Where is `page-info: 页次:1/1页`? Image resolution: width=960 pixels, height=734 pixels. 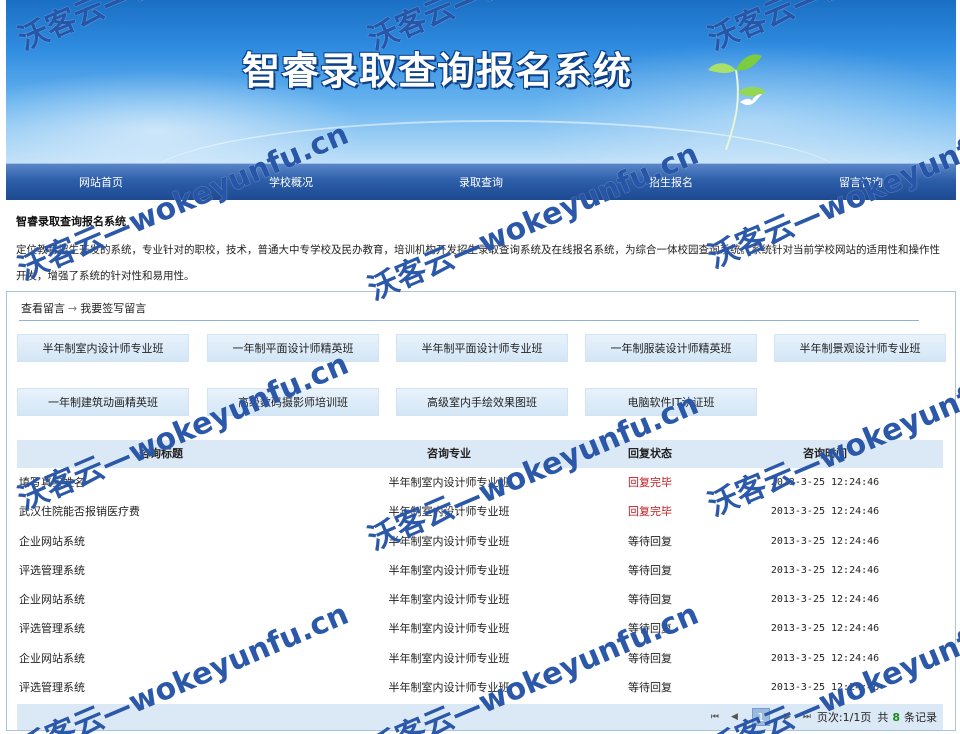 page-info: 页次:1/1页 is located at coordinates (844, 717).